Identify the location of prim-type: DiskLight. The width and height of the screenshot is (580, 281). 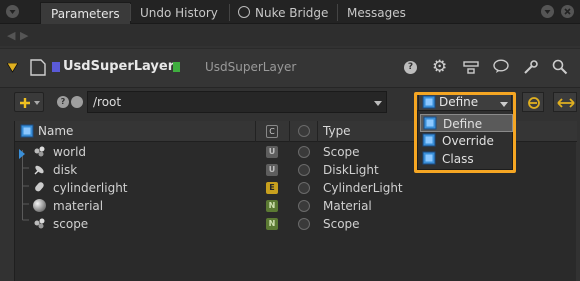
(351, 170).